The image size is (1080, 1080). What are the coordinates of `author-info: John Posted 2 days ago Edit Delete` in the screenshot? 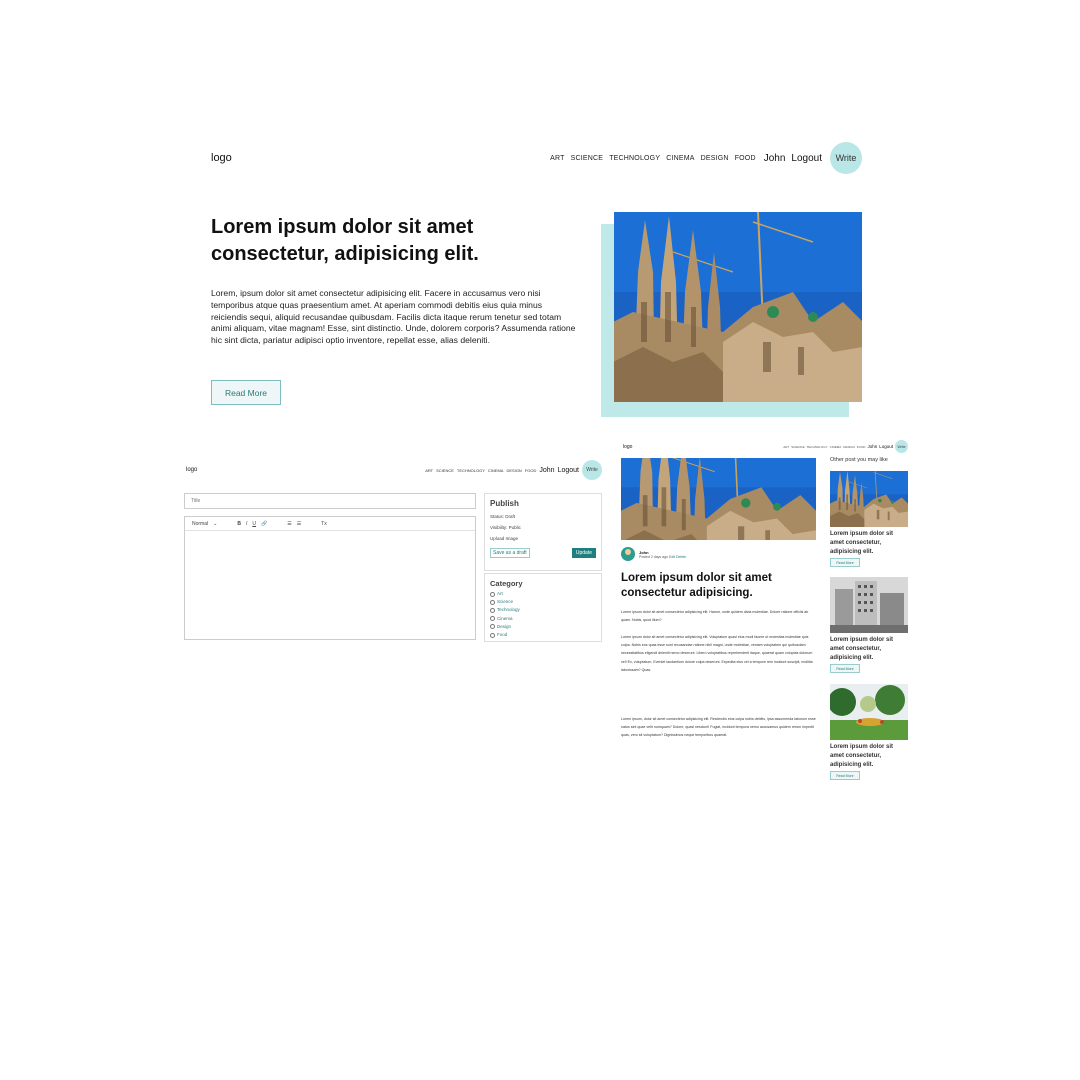 It's located at (653, 554).